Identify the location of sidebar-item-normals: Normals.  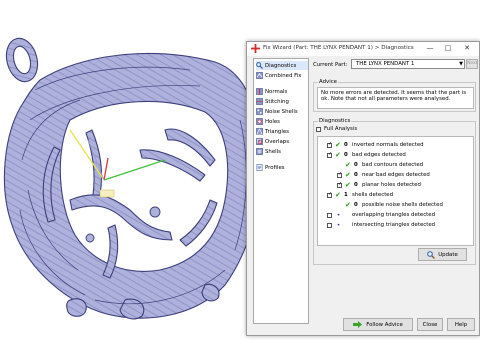
(282, 91).